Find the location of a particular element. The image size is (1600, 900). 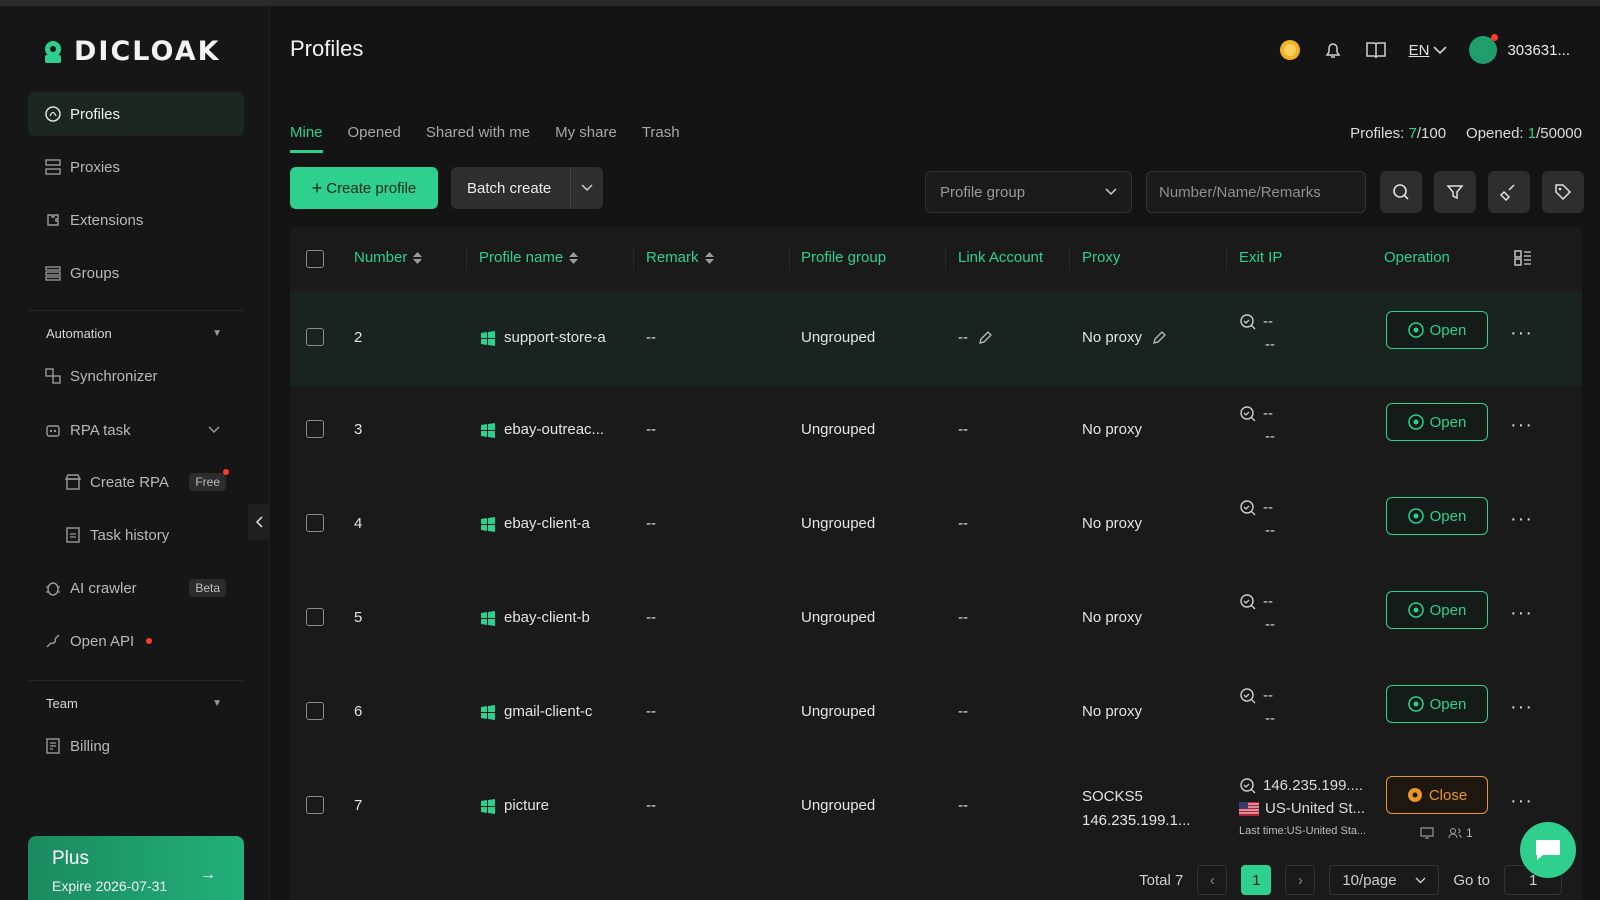

chevron-left-icon is located at coordinates (259, 522).